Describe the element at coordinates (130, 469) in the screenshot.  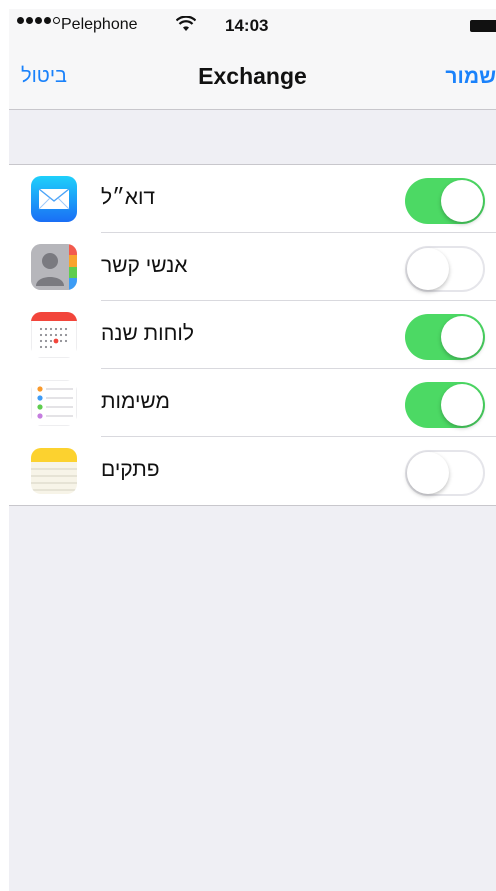
I see `item-label: פתקים` at that location.